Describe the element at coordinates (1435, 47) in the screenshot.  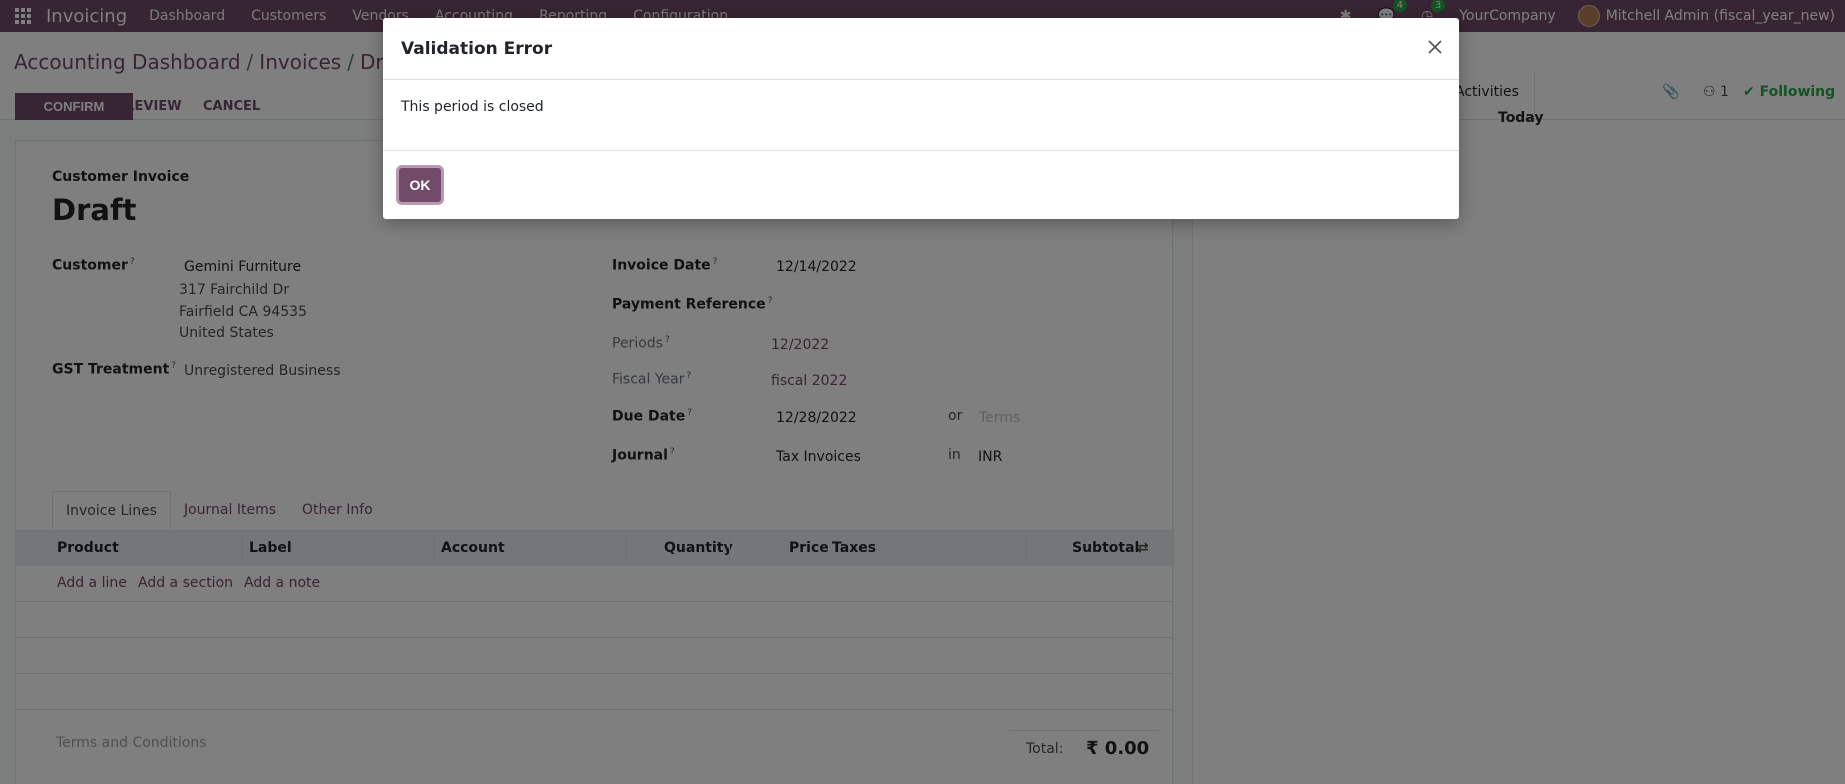
I see `close-icon` at that location.